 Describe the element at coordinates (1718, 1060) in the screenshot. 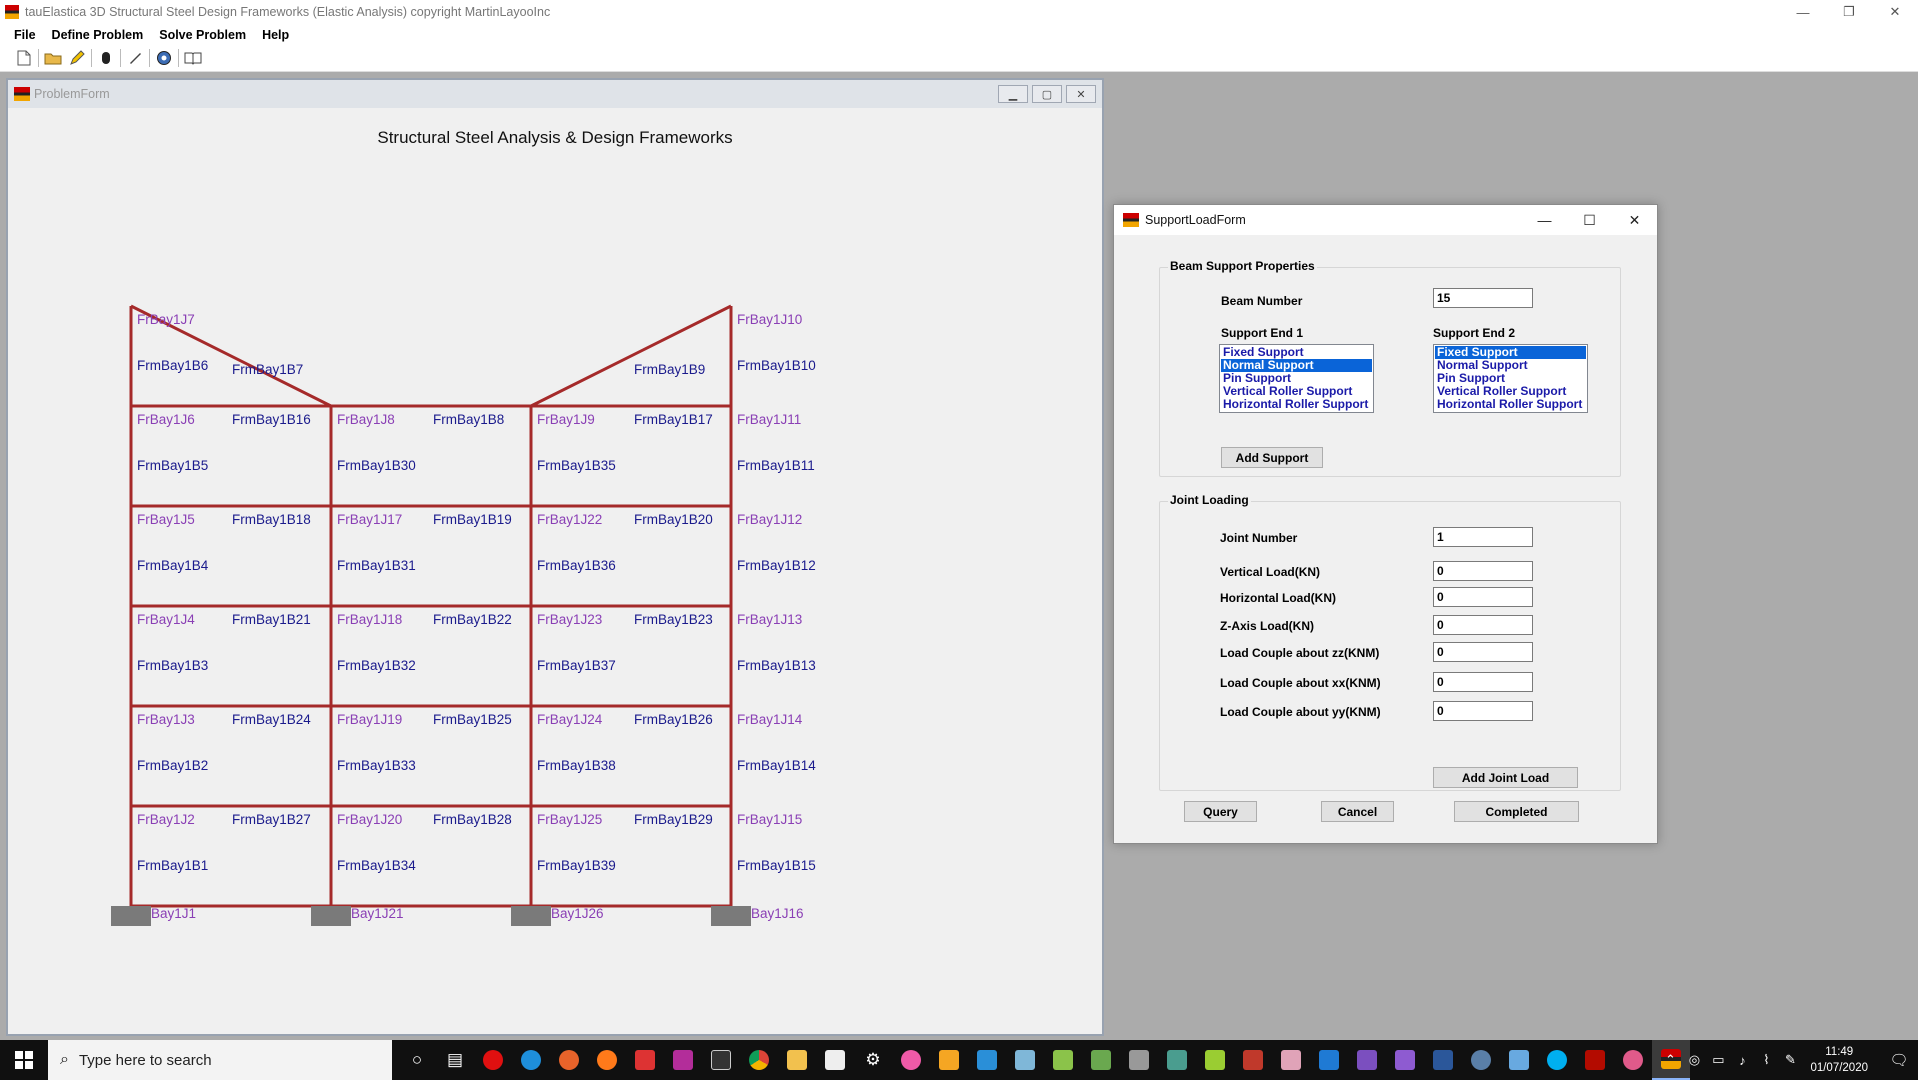

I see `tray-app-icon: ▭` at that location.